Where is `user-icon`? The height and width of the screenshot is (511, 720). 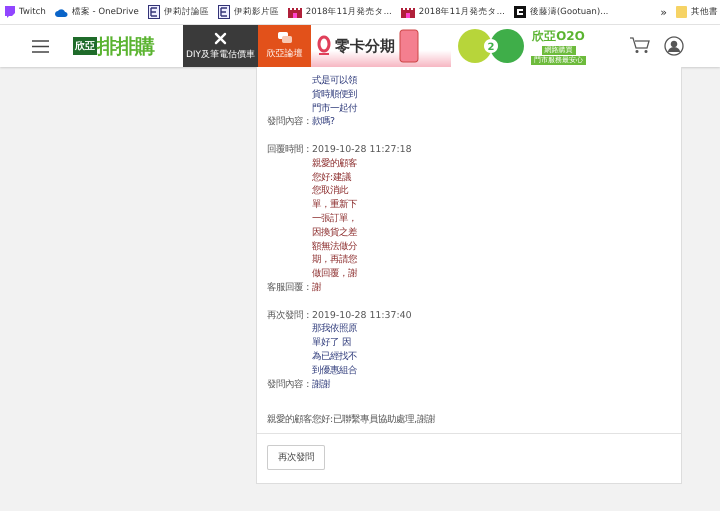
user-icon is located at coordinates (674, 46).